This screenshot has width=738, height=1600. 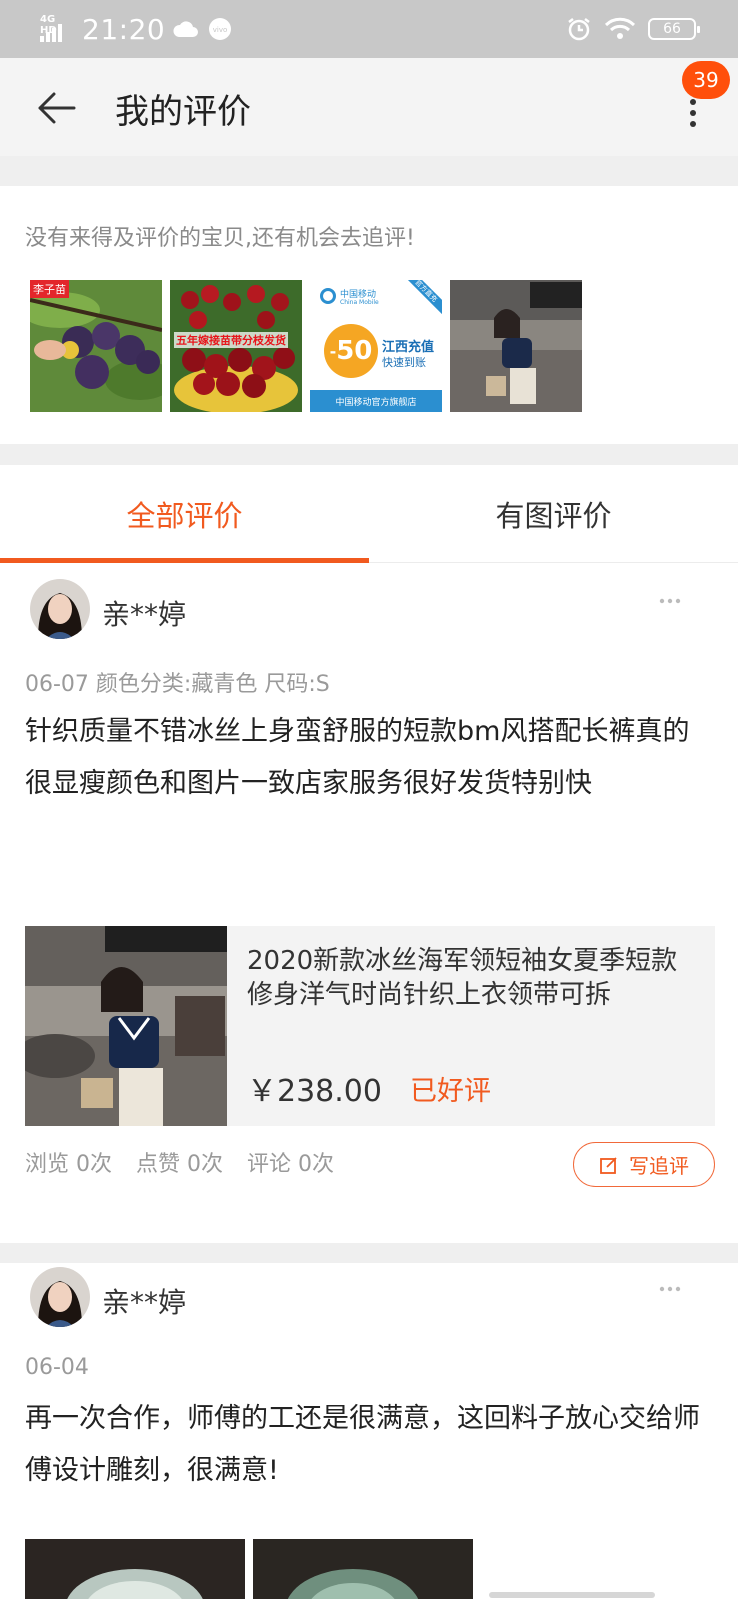 What do you see at coordinates (184, 514) in the screenshot?
I see `tab-all-reviews: 全部评价` at bounding box center [184, 514].